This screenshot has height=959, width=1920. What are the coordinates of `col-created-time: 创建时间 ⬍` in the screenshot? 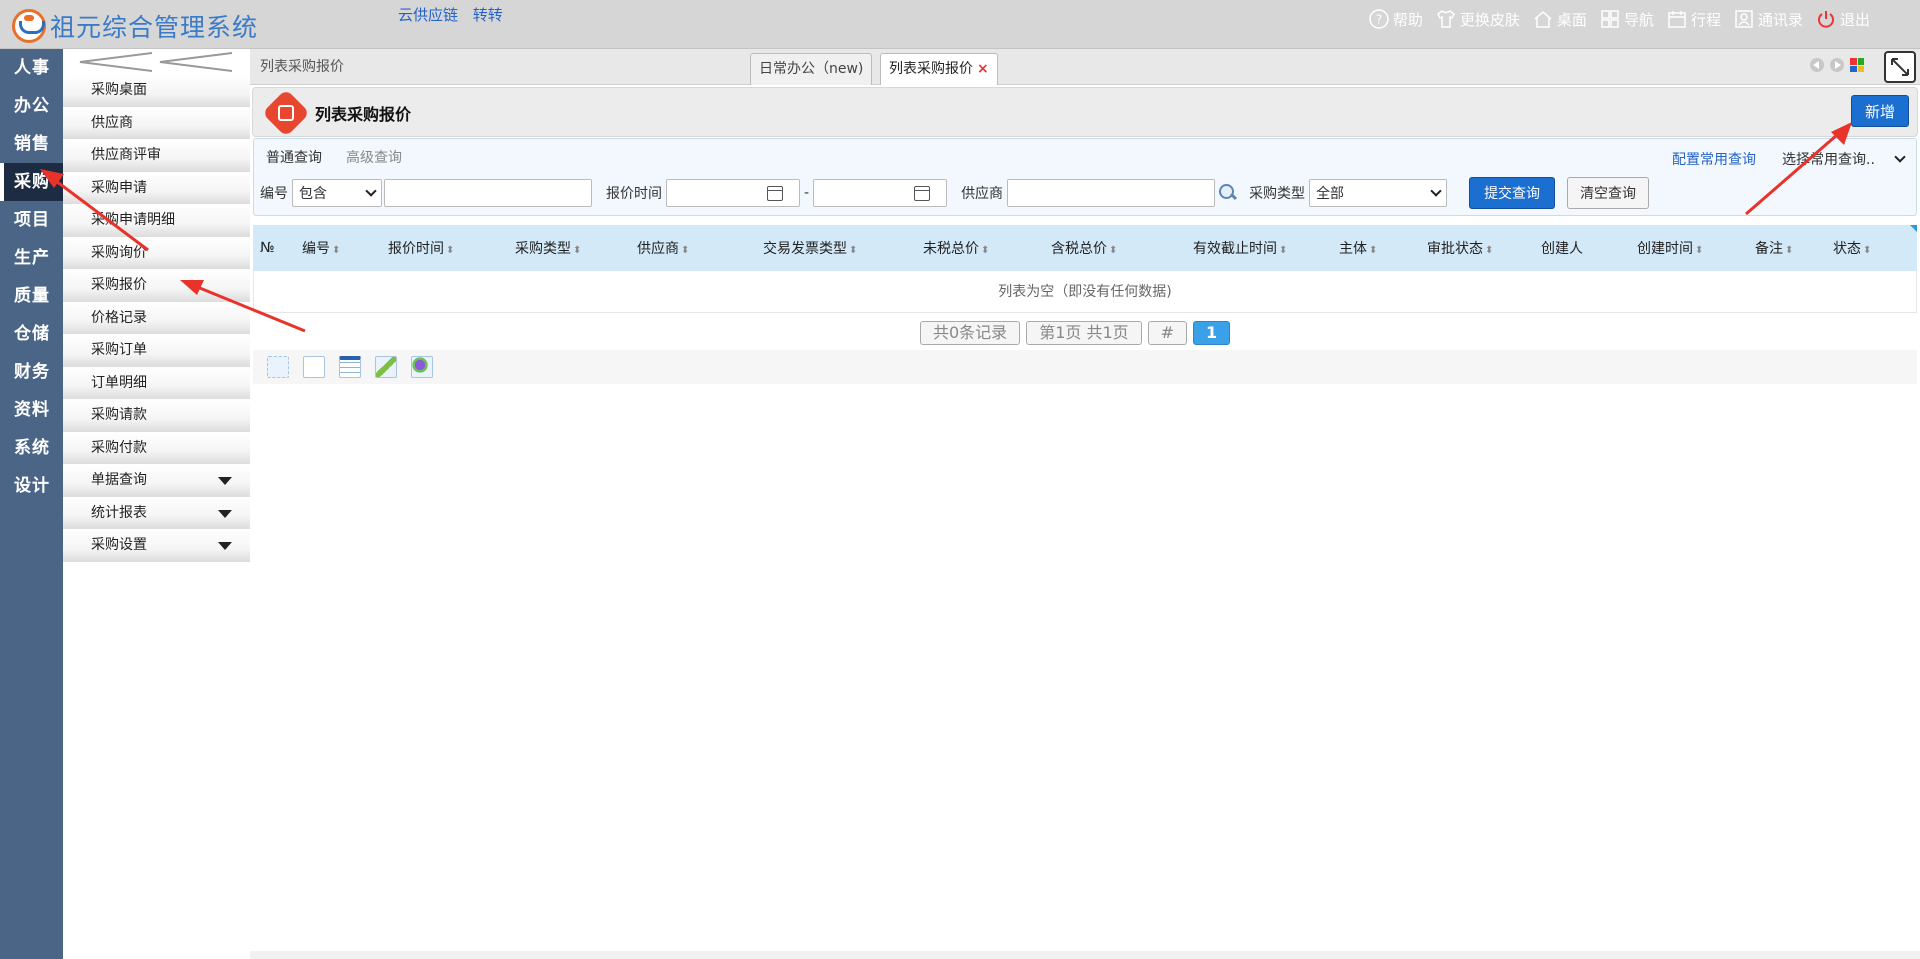 It's located at (1696, 248).